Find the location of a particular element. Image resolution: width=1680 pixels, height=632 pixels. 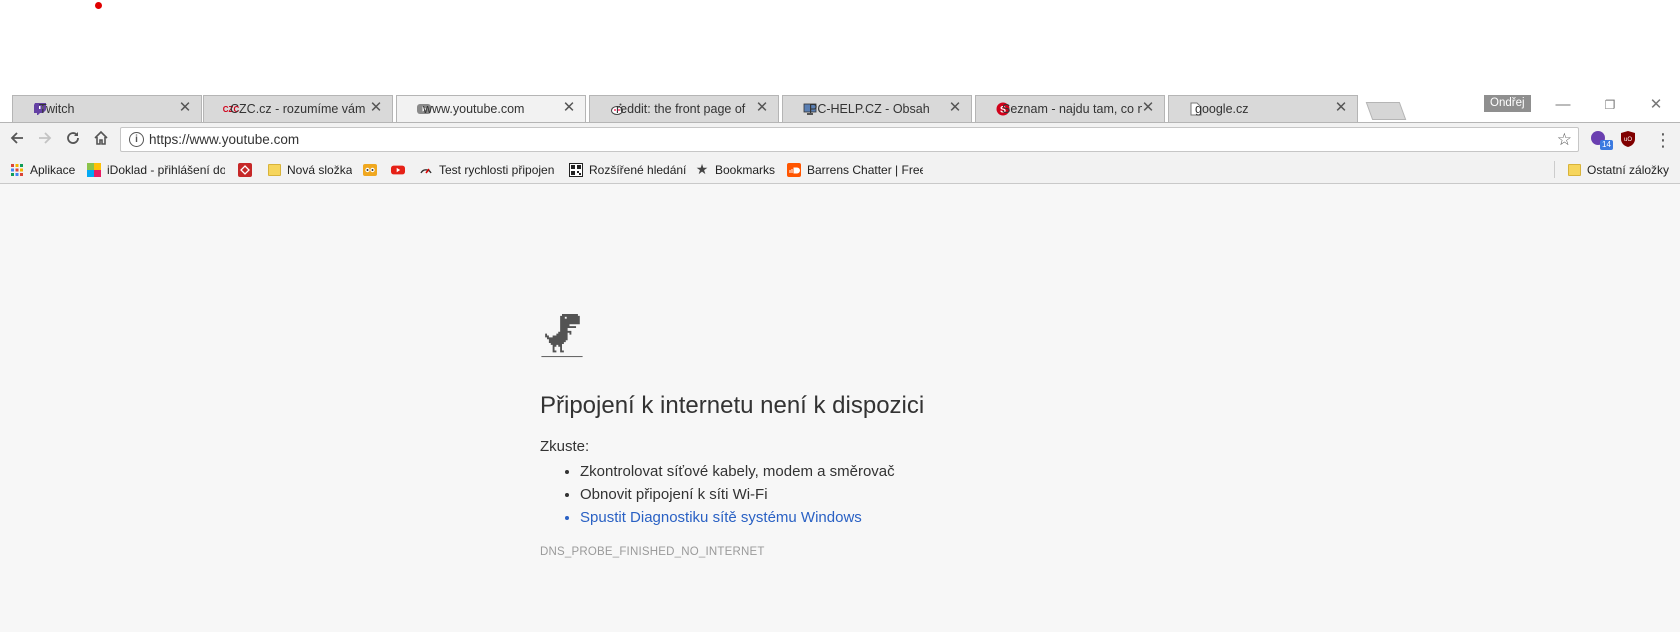

bookmark-label: Rozšířené hledání is located at coordinates (638, 169).